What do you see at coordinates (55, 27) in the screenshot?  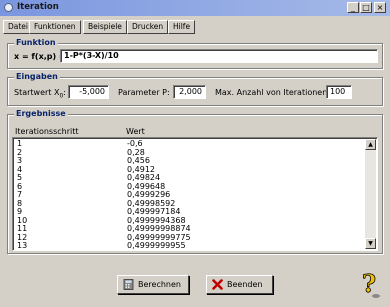 I see `menu-funktionen: Funktionen` at bounding box center [55, 27].